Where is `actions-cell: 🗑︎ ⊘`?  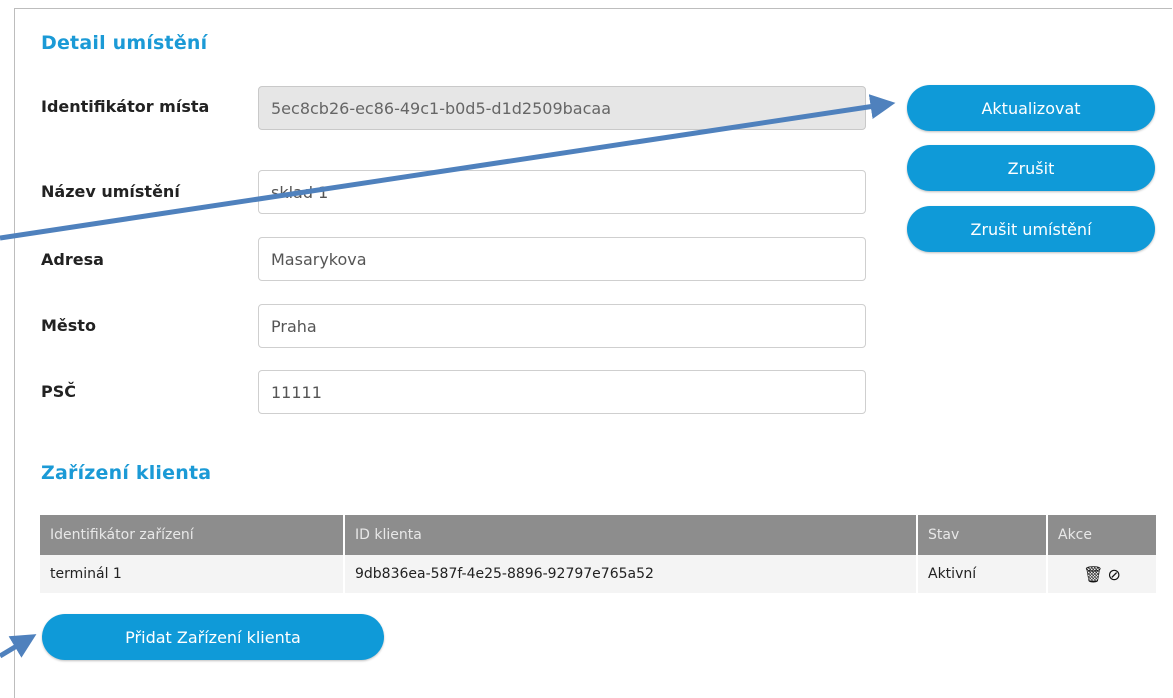 actions-cell: 🗑︎ ⊘ is located at coordinates (1102, 574).